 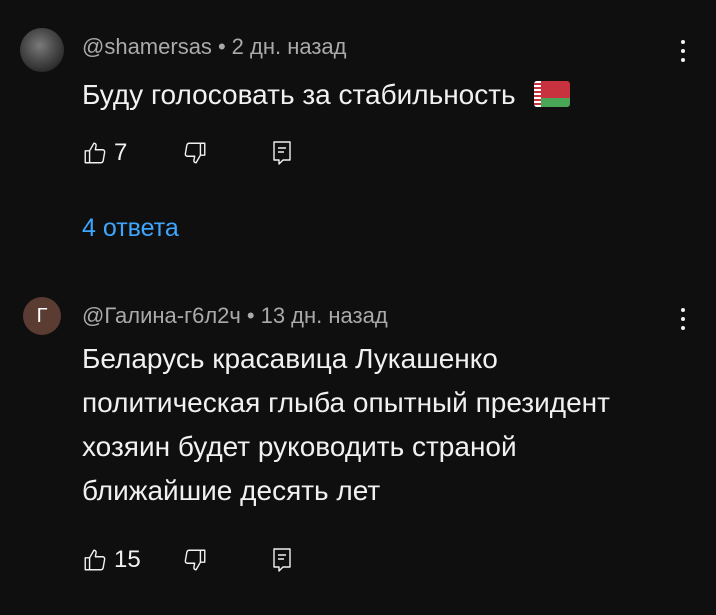 I want to click on avatar-letter: Г, so click(x=42, y=315).